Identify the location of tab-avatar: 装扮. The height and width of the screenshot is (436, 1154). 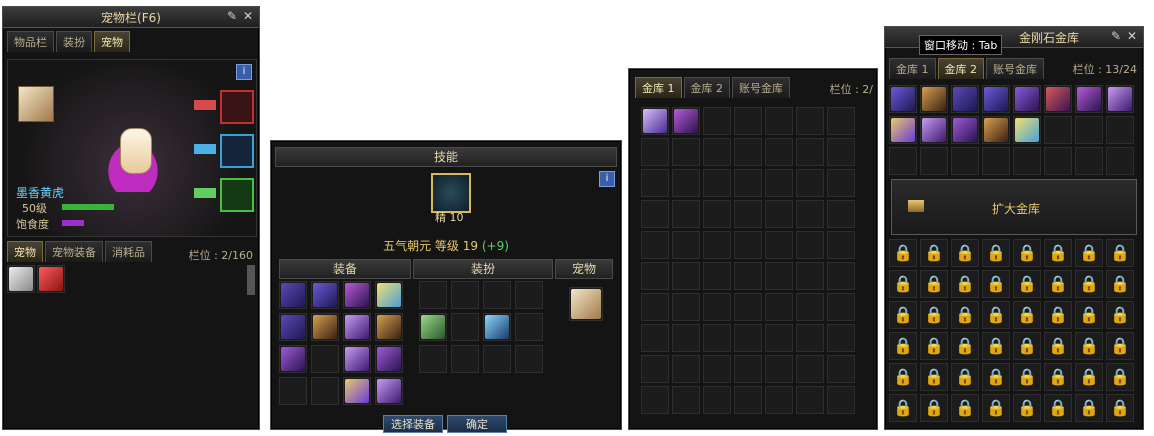
(74, 41).